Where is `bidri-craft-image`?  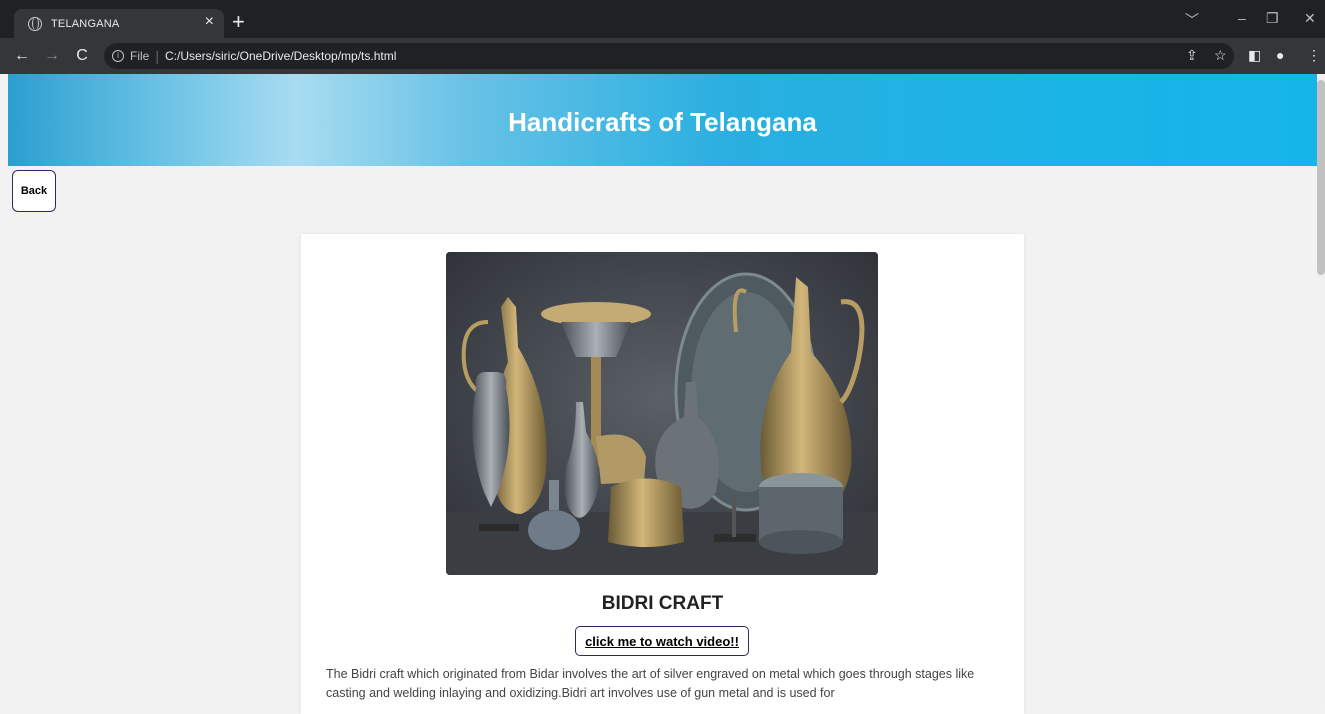 bidri-craft-image is located at coordinates (662, 413).